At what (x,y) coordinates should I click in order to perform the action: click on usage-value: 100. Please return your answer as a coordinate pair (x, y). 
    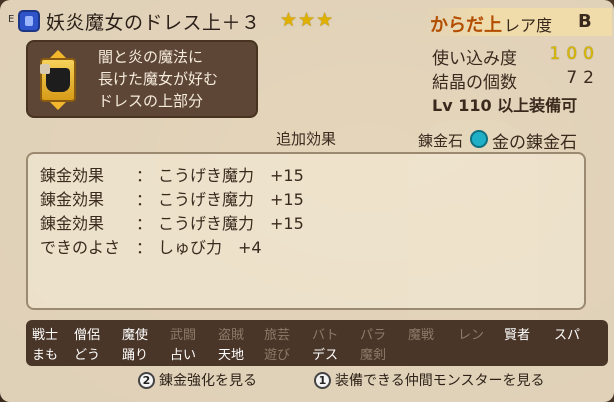
    Looking at the image, I should click on (574, 54).